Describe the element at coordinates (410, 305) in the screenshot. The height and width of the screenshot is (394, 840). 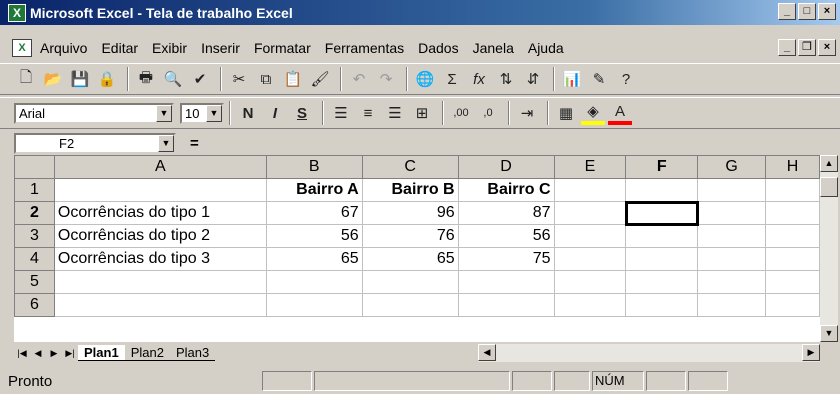
I see `cell-c6` at that location.